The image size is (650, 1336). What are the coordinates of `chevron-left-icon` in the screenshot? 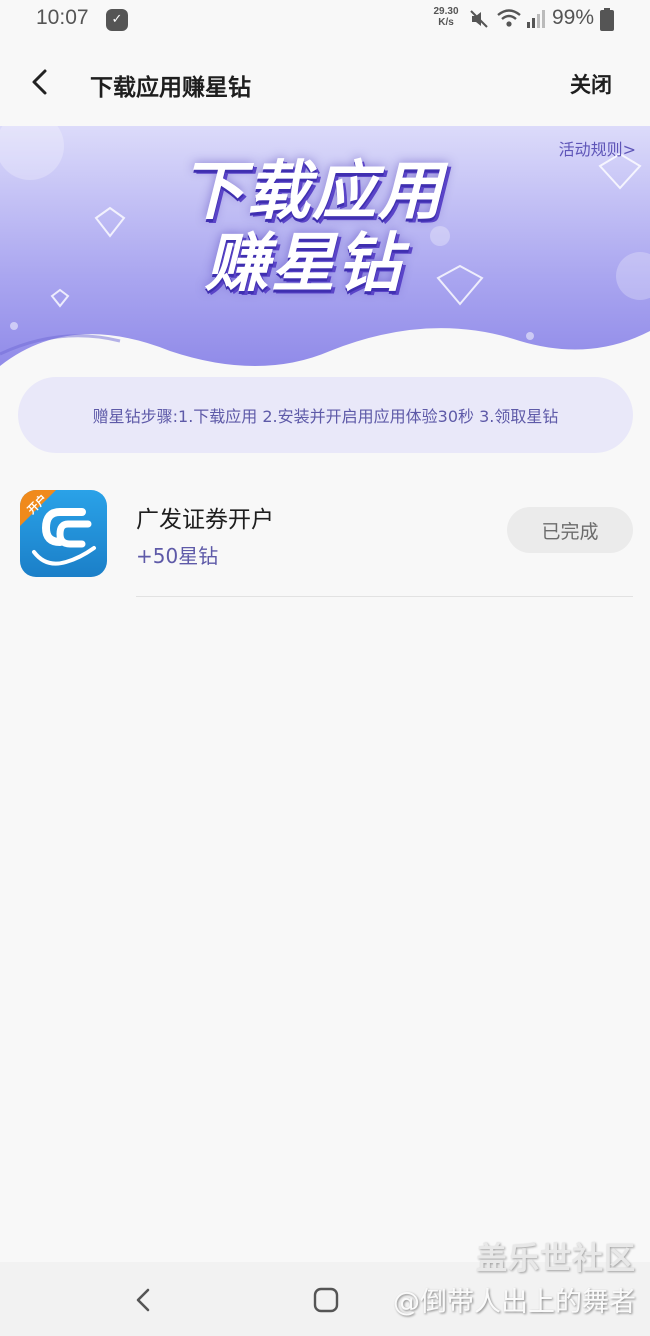 It's located at (39, 82).